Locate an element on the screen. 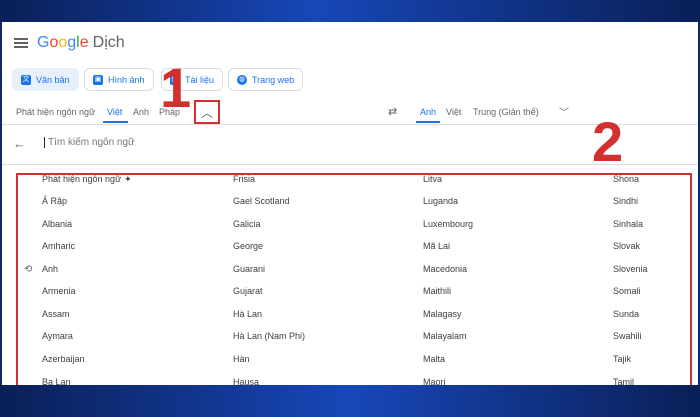  globe-icon: ◍ is located at coordinates (242, 79).